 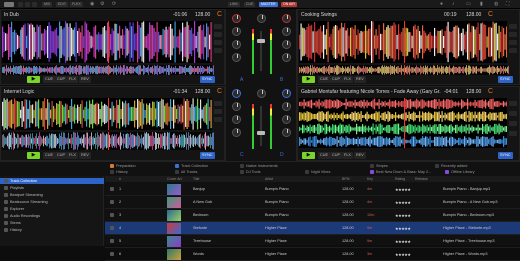 I want to click on deck-b-flx-button: FLX, so click(x=347, y=79).